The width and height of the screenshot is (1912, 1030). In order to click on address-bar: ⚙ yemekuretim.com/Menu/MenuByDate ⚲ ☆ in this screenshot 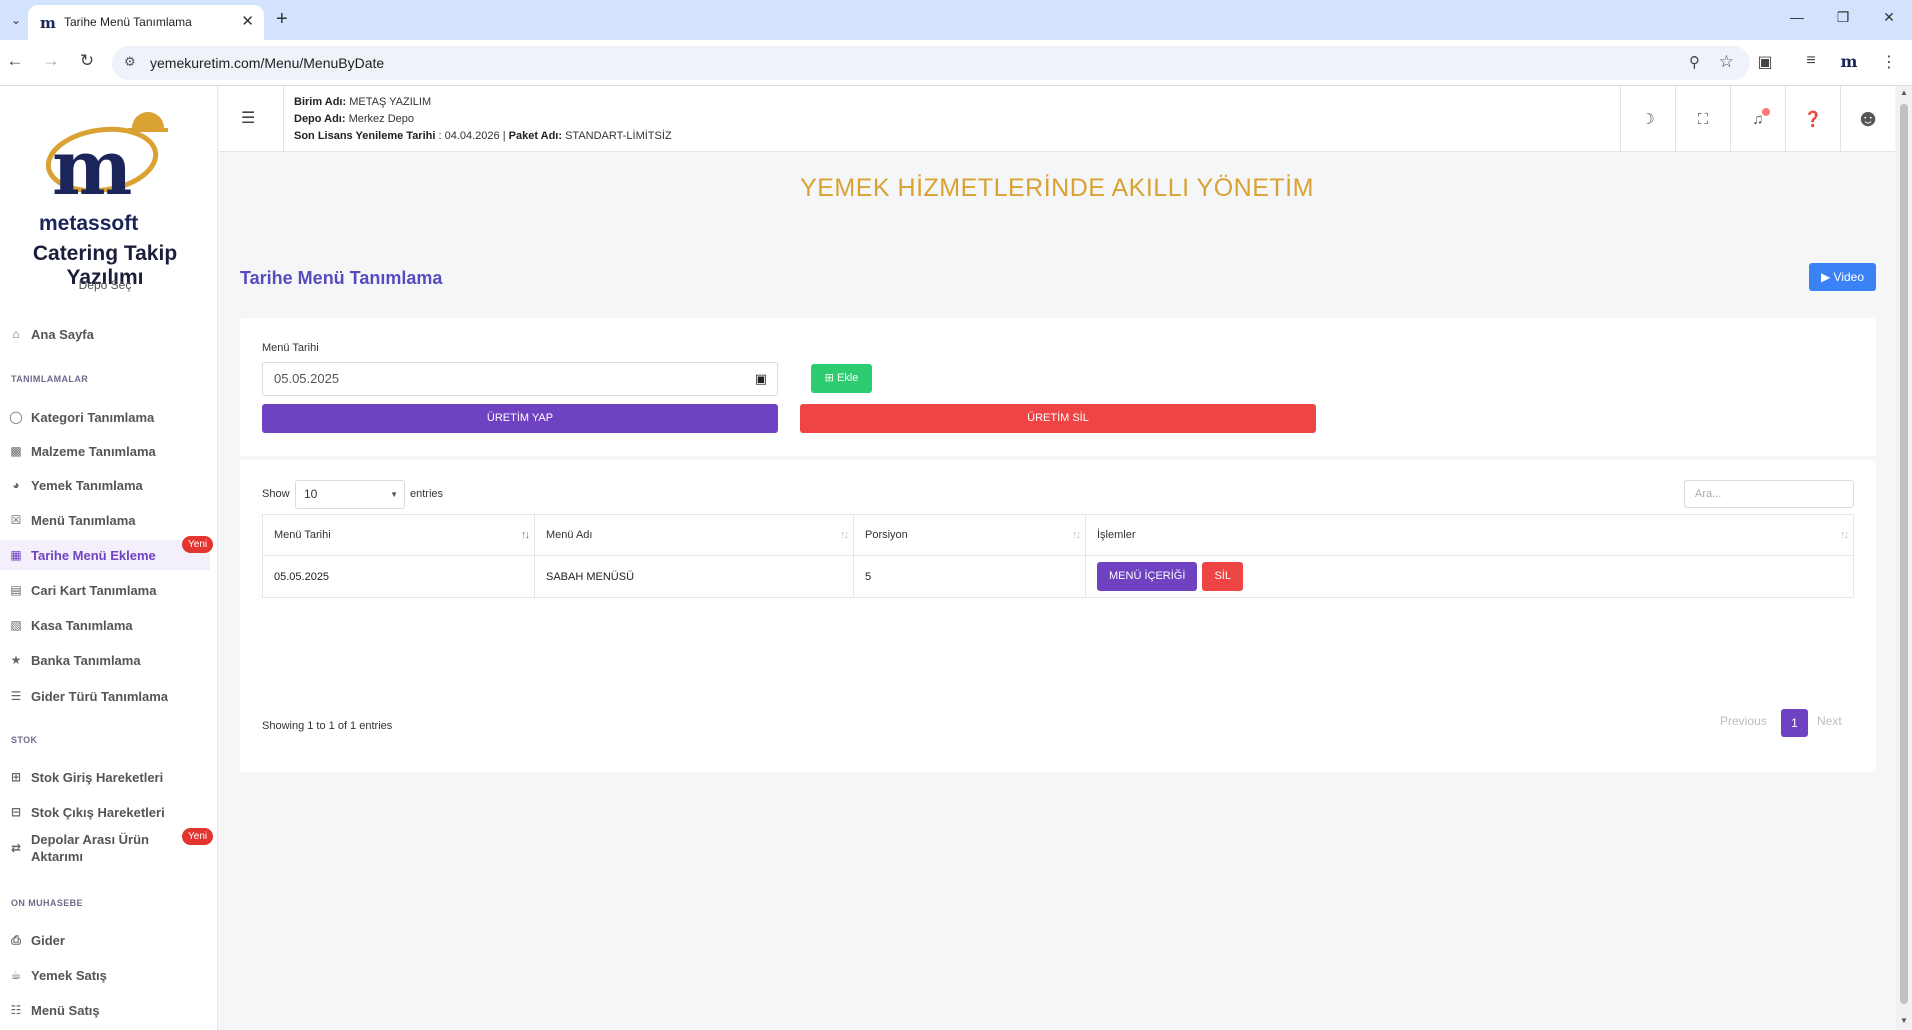, I will do `click(931, 63)`.